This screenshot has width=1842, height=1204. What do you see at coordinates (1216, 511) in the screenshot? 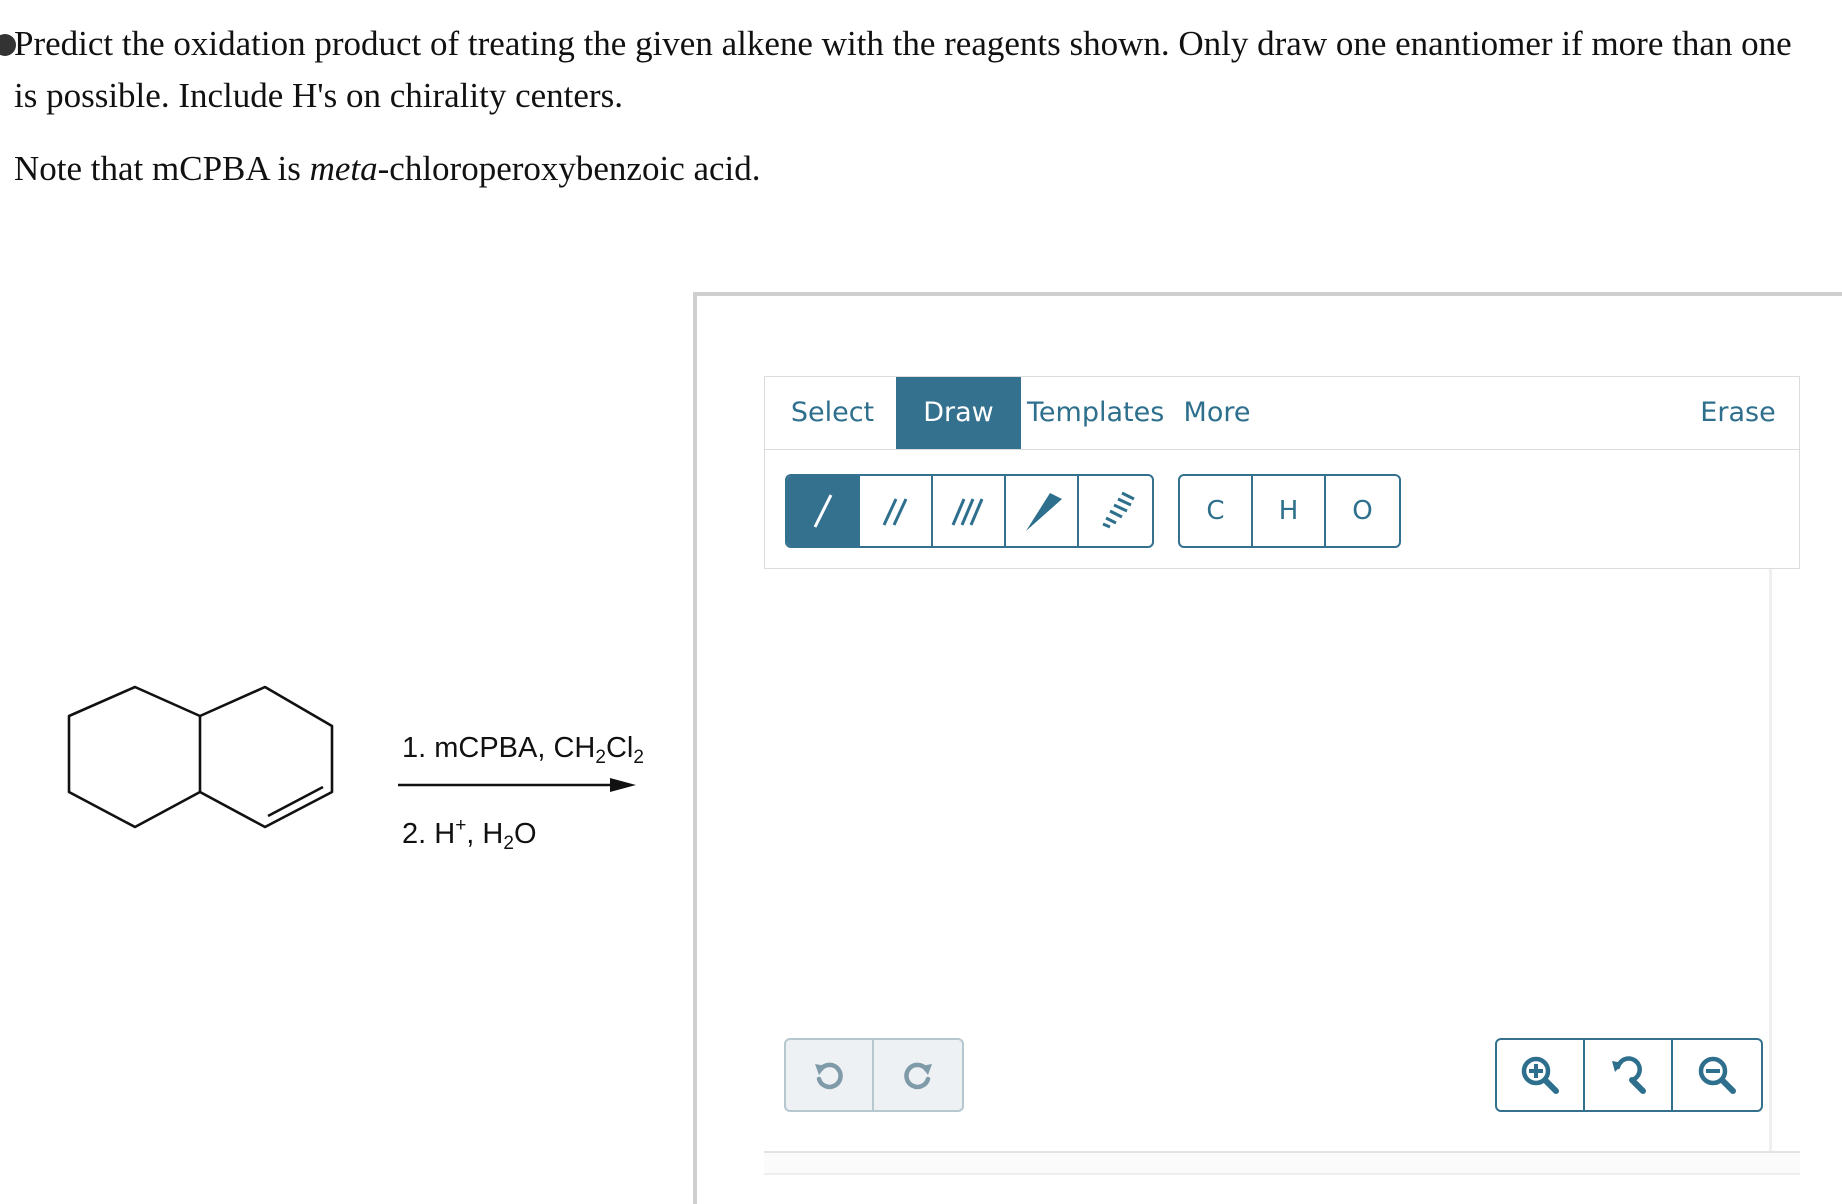
I see `atom-c-button: C` at bounding box center [1216, 511].